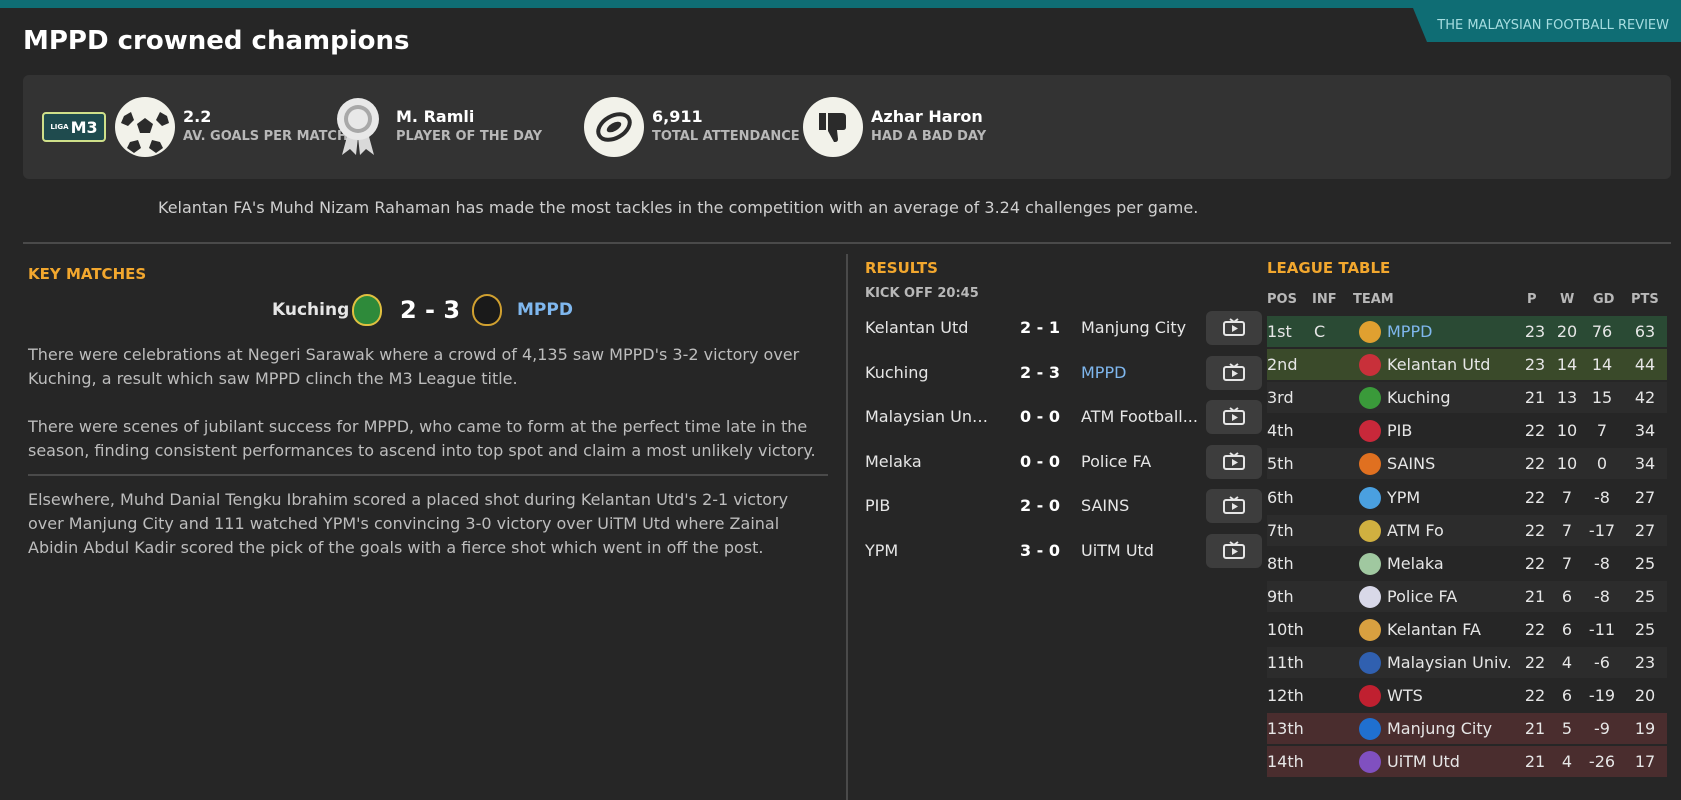 This screenshot has width=1681, height=800. Describe the element at coordinates (1467, 695) in the screenshot. I see `table-row: 12th WTS 22 6 -19 20` at that location.